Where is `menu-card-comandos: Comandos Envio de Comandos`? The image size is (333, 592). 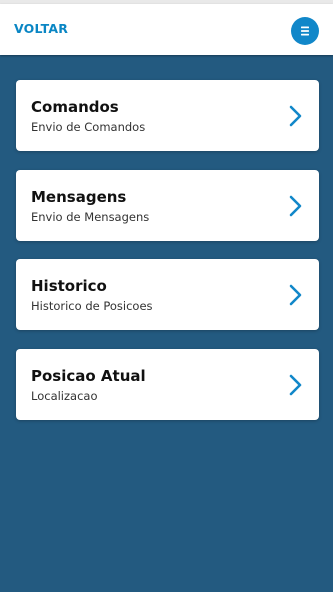
menu-card-comandos: Comandos Envio de Comandos is located at coordinates (167, 115).